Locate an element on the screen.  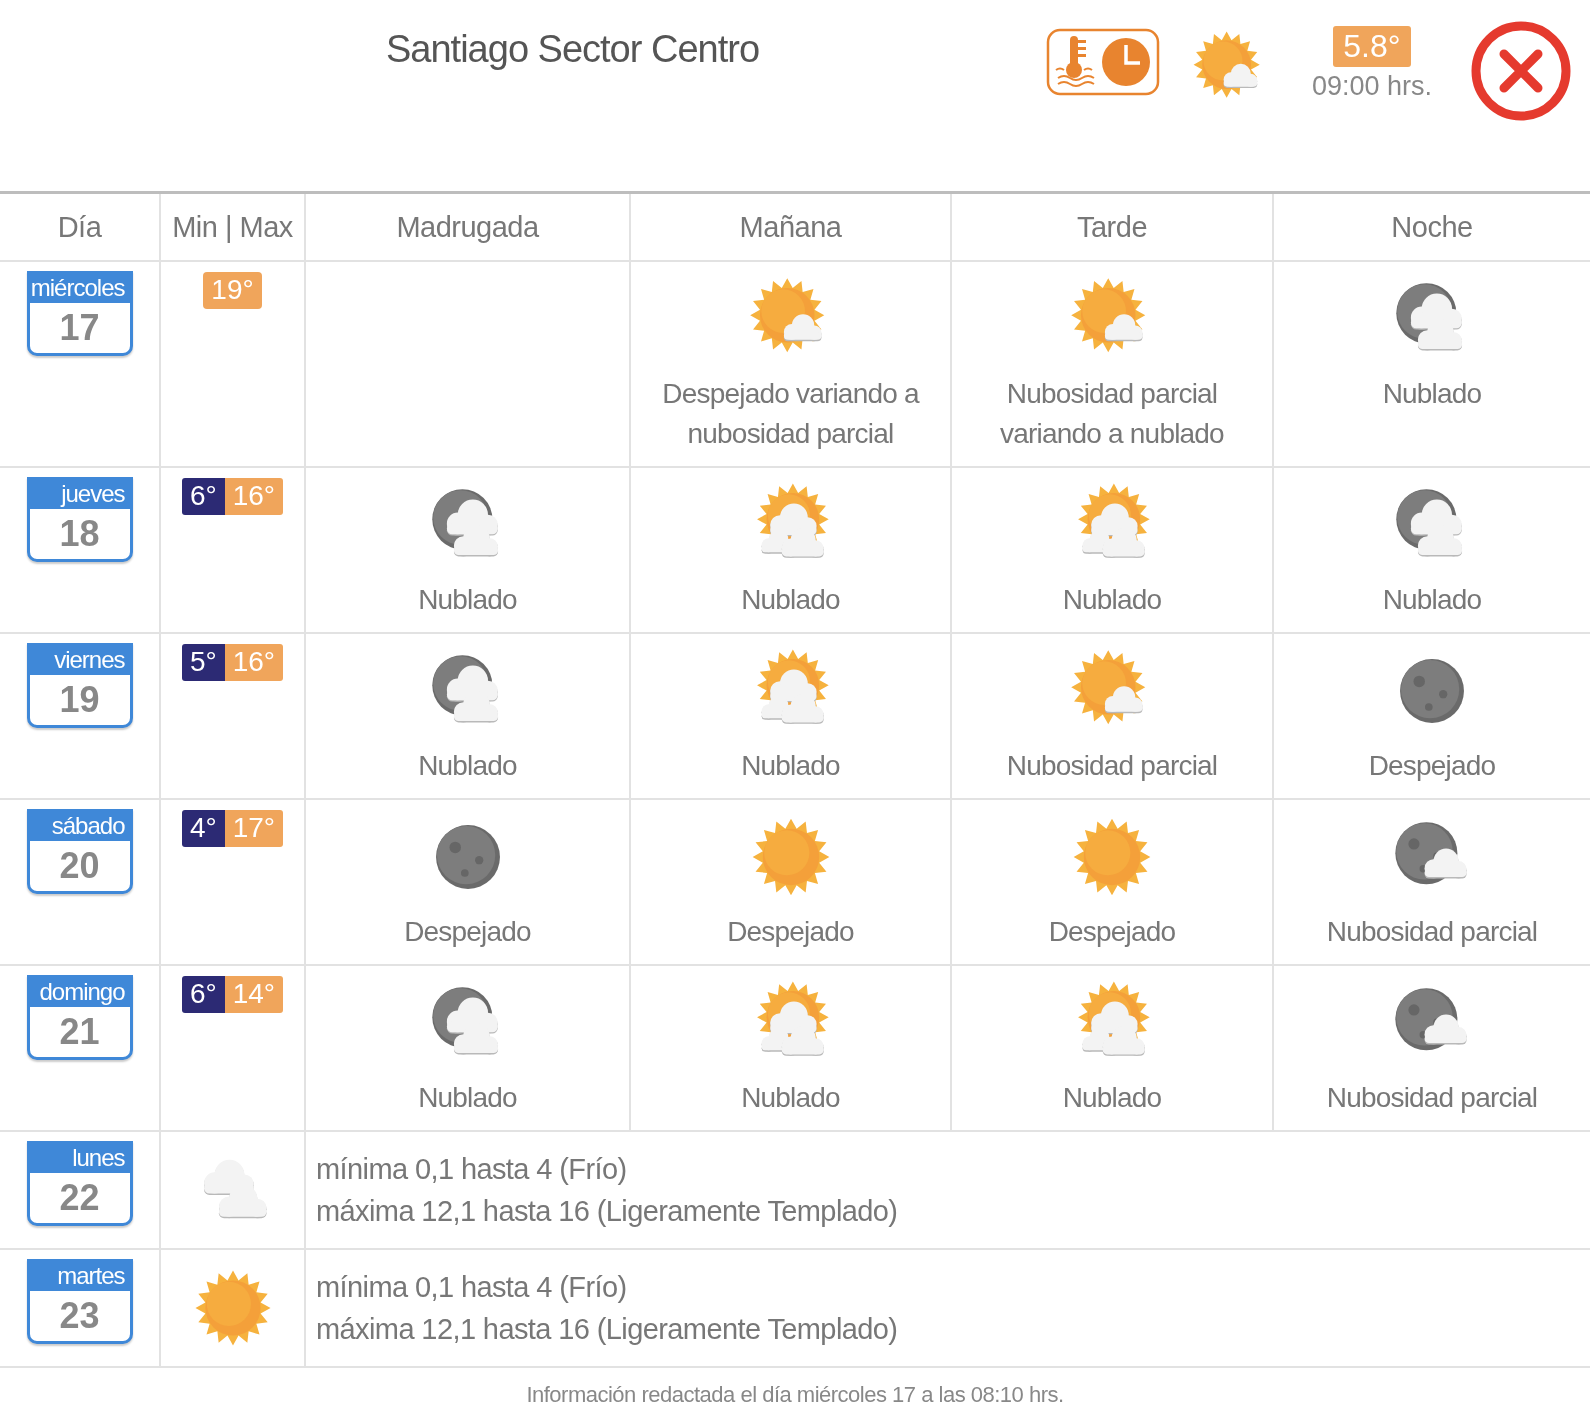
footer-note: Información redactada el día miércoles 17 a las 08:10 hrs. is located at coordinates (795, 1394).